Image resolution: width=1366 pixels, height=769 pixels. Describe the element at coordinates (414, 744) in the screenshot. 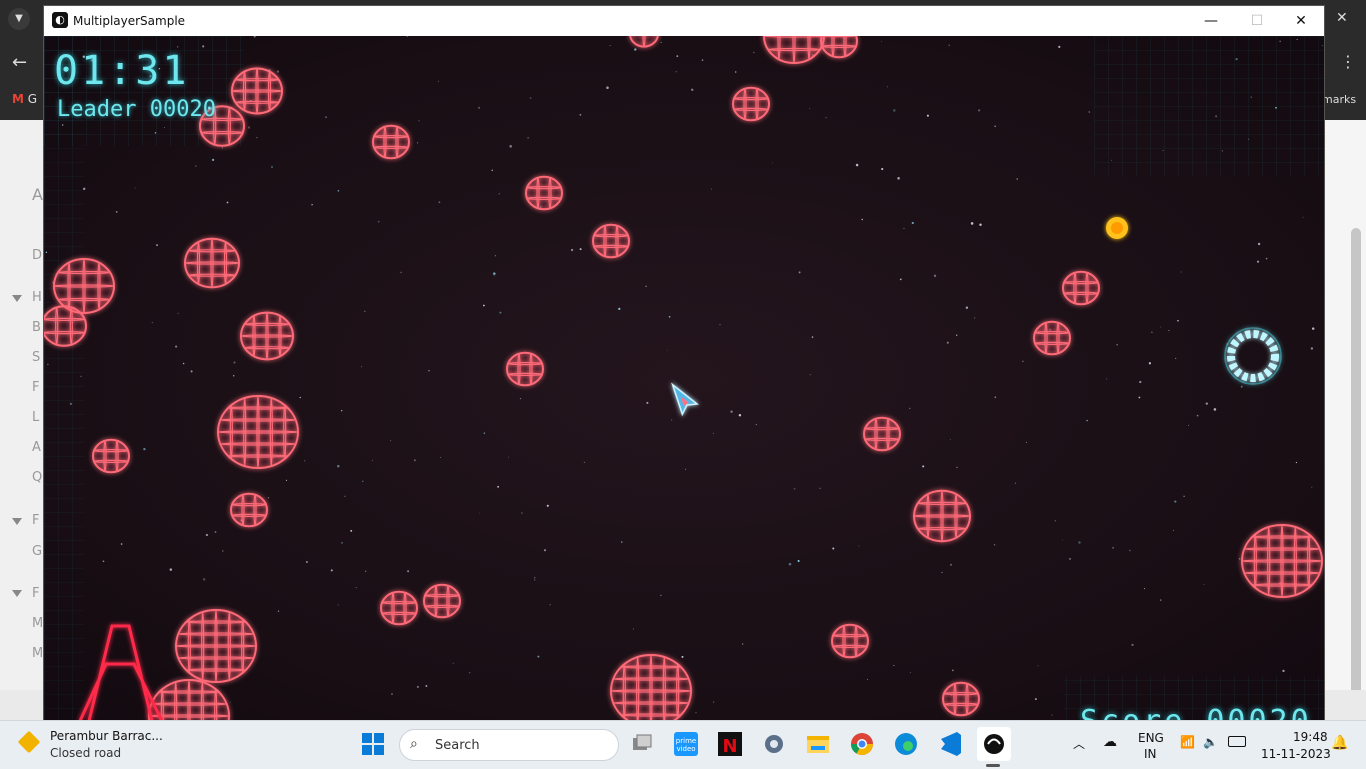

I see `search-icon: ⌕` at that location.